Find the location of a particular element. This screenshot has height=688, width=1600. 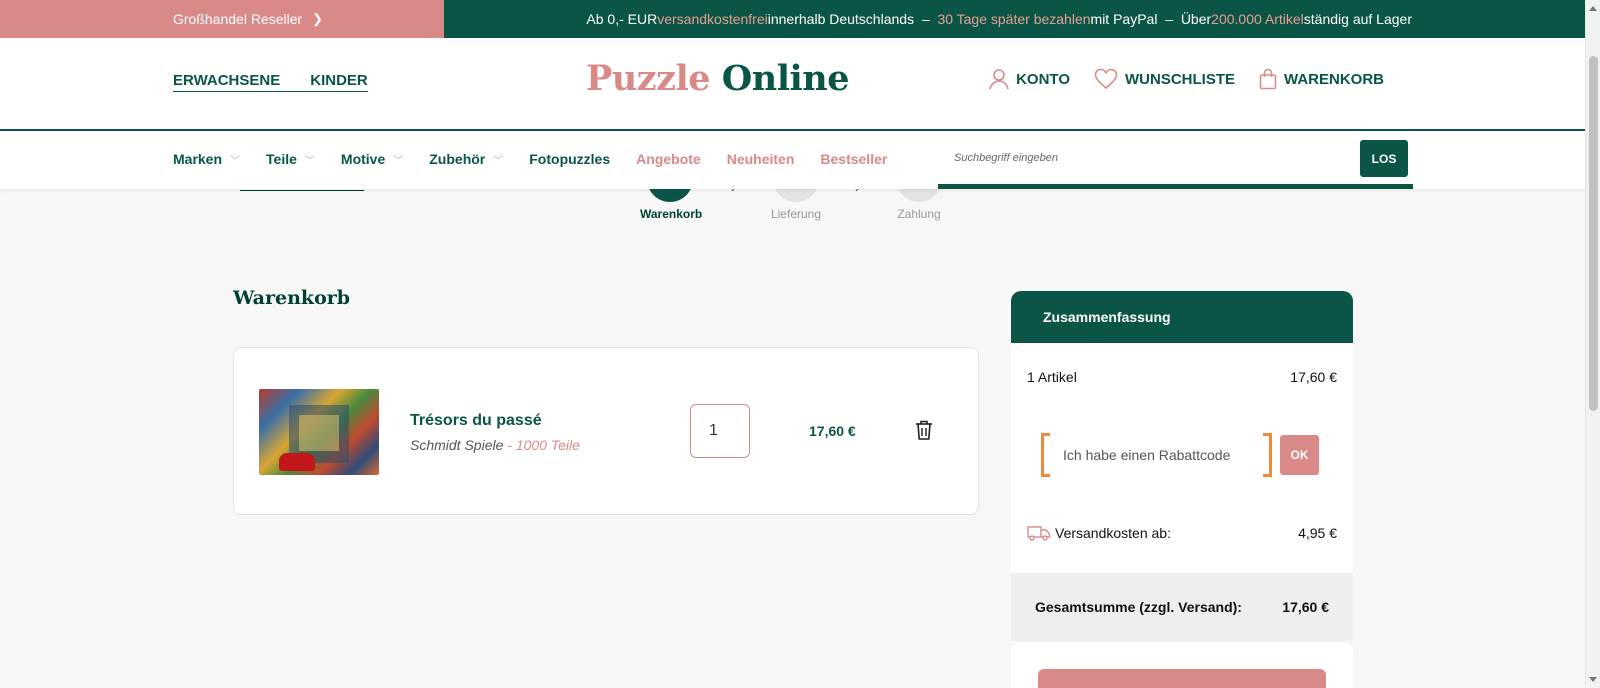

age-group-switch: ERWACHSENE KINDER is located at coordinates (270, 82).